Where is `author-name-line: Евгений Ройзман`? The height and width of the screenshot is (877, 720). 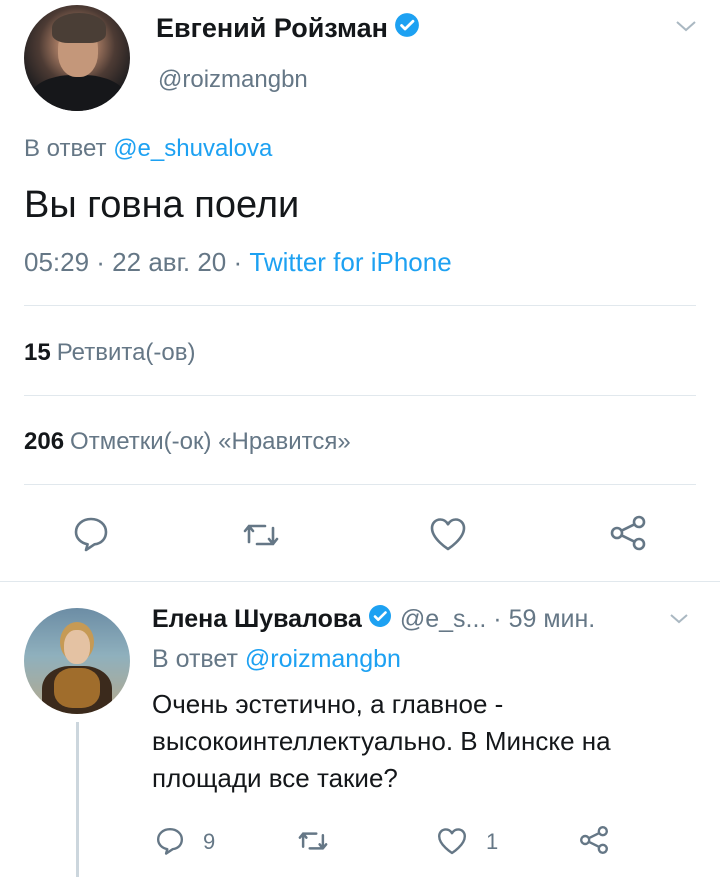
author-name-line: Евгений Ройзман is located at coordinates (288, 28).